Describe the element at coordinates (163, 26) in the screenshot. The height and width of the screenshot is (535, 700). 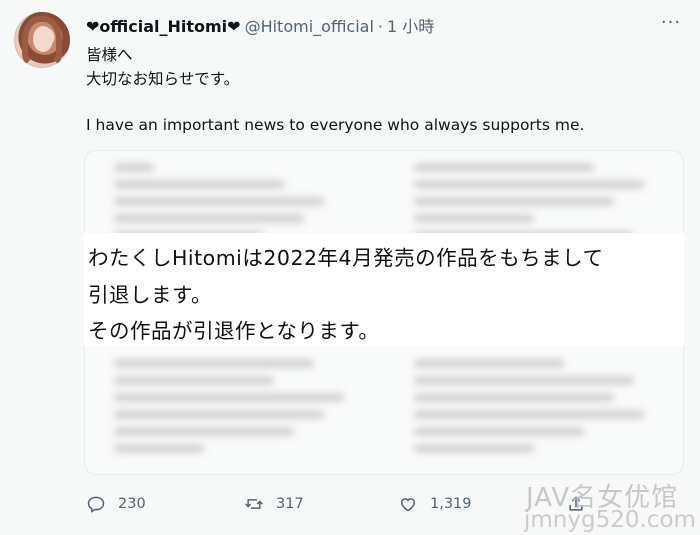
I see `display-name: ❤official_Hitomi❤` at that location.